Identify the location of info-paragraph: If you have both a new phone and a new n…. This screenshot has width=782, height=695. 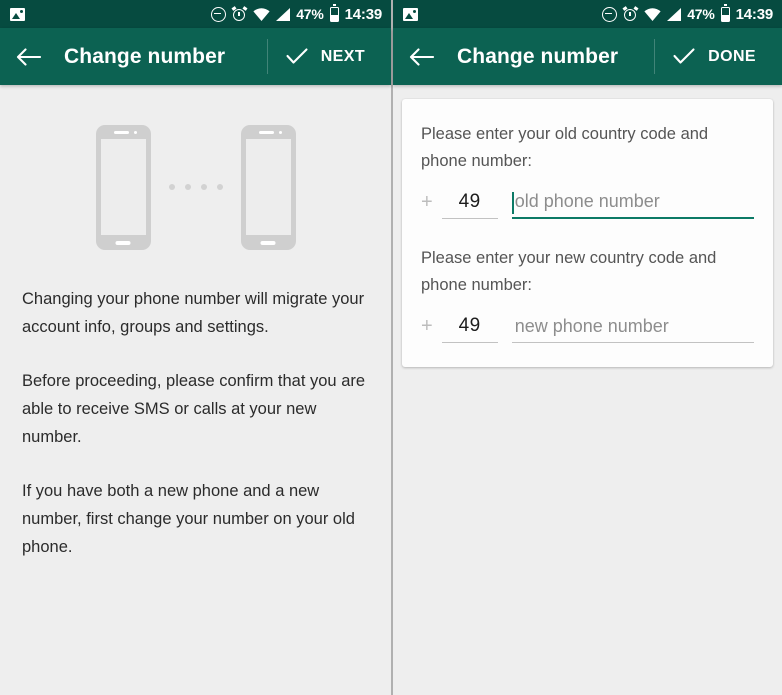
(188, 519).